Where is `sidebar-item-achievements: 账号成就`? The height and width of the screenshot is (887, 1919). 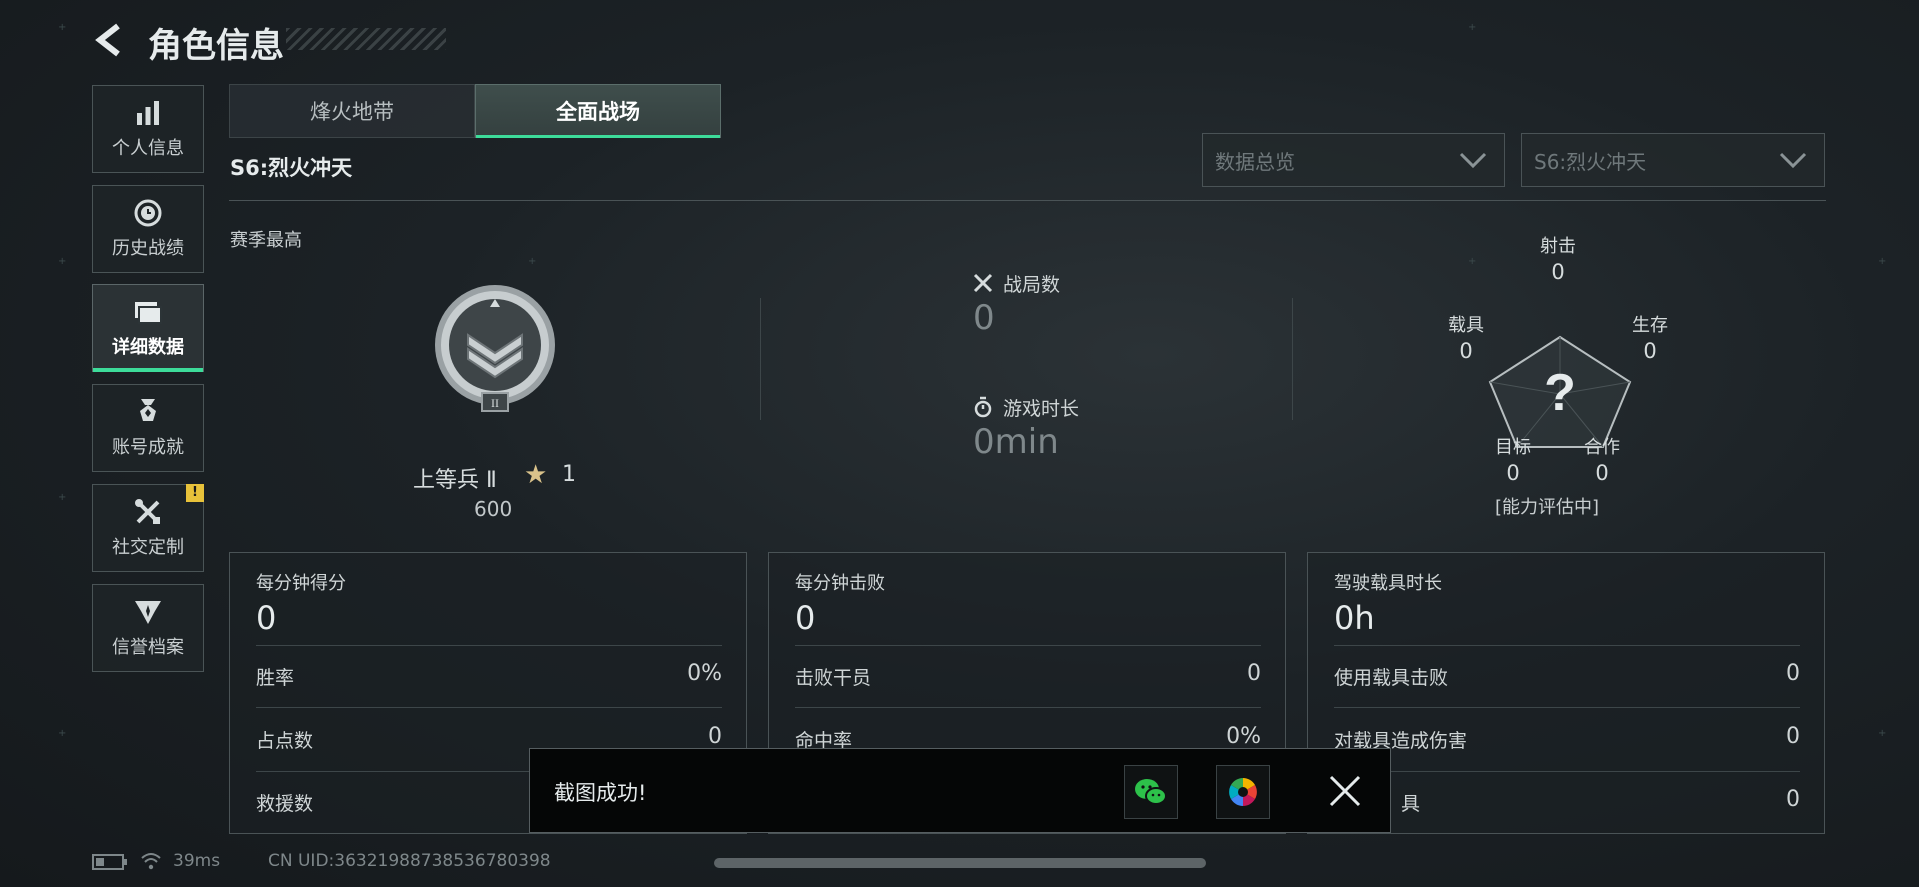
sidebar-item-achievements: 账号成就 is located at coordinates (148, 428).